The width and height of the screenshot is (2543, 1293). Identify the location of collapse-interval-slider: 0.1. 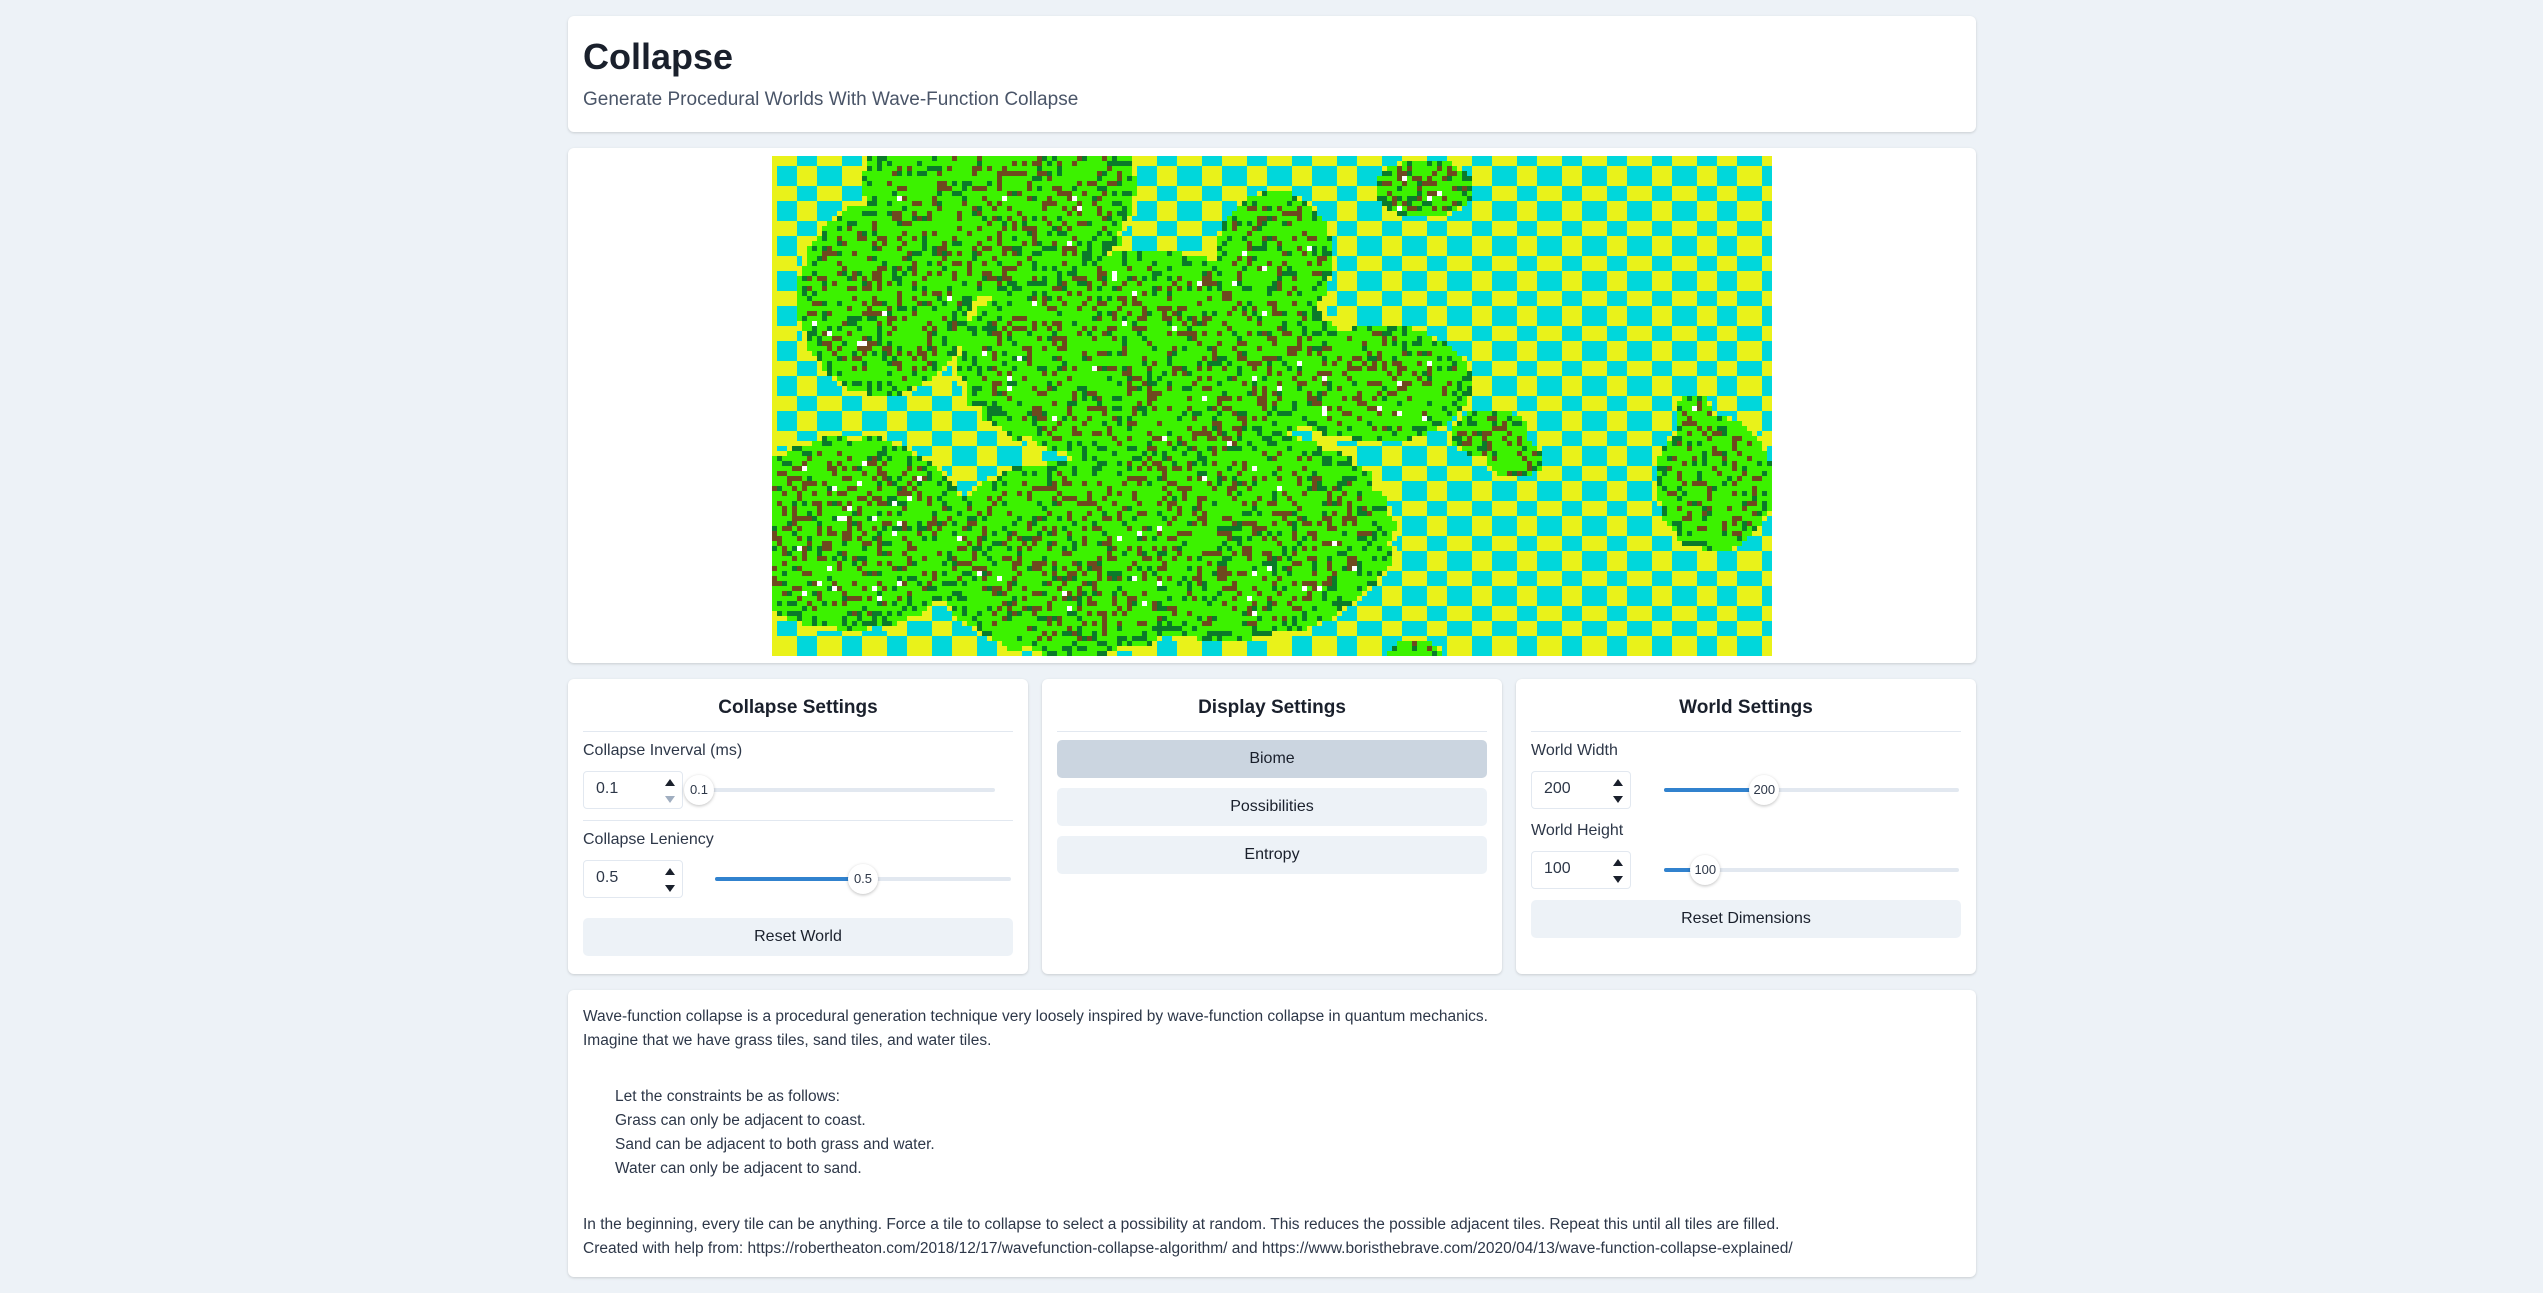
(839, 790).